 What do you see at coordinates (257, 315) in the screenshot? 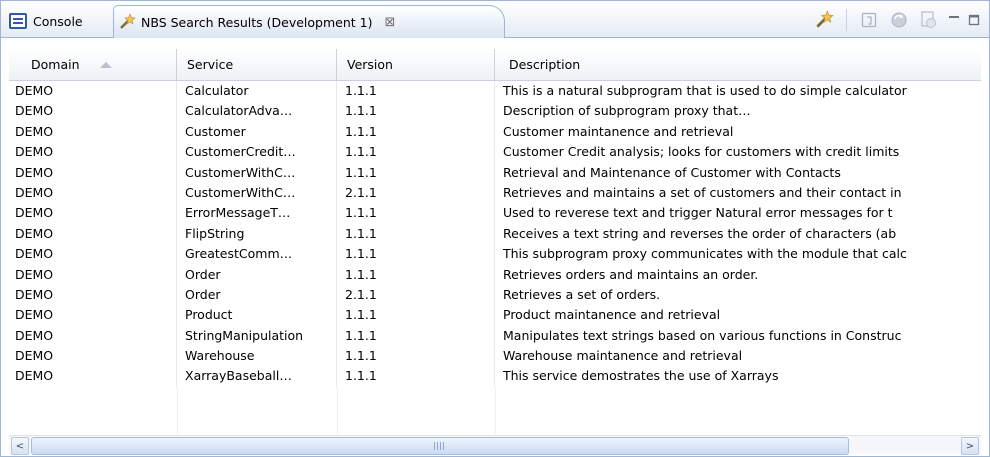
I see `cell-service: Product` at bounding box center [257, 315].